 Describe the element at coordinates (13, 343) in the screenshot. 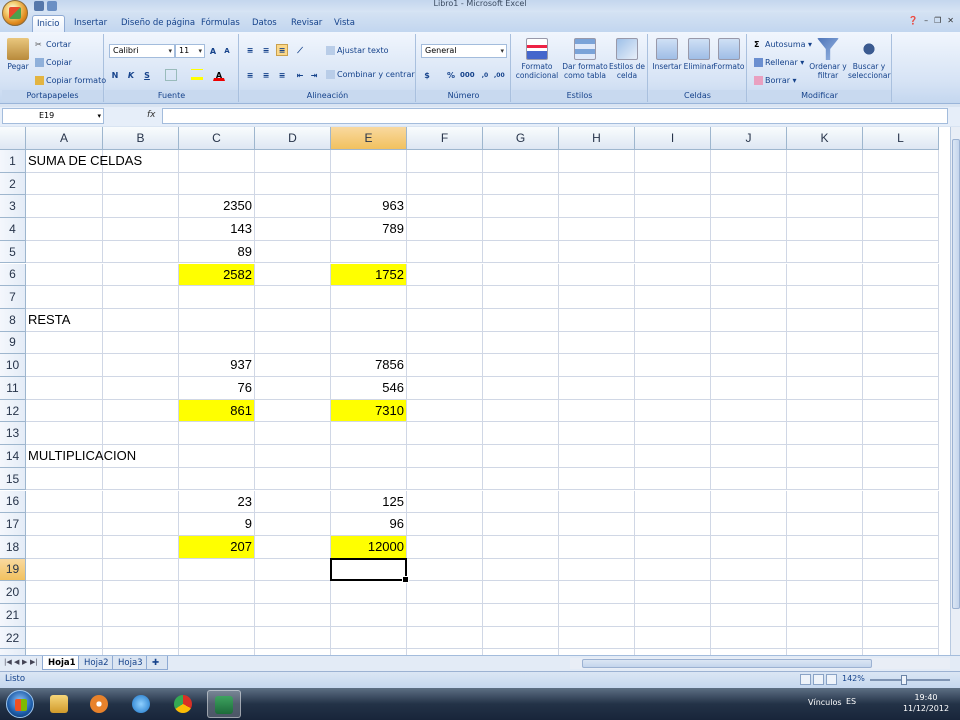

I see `row-header-9: 9` at that location.